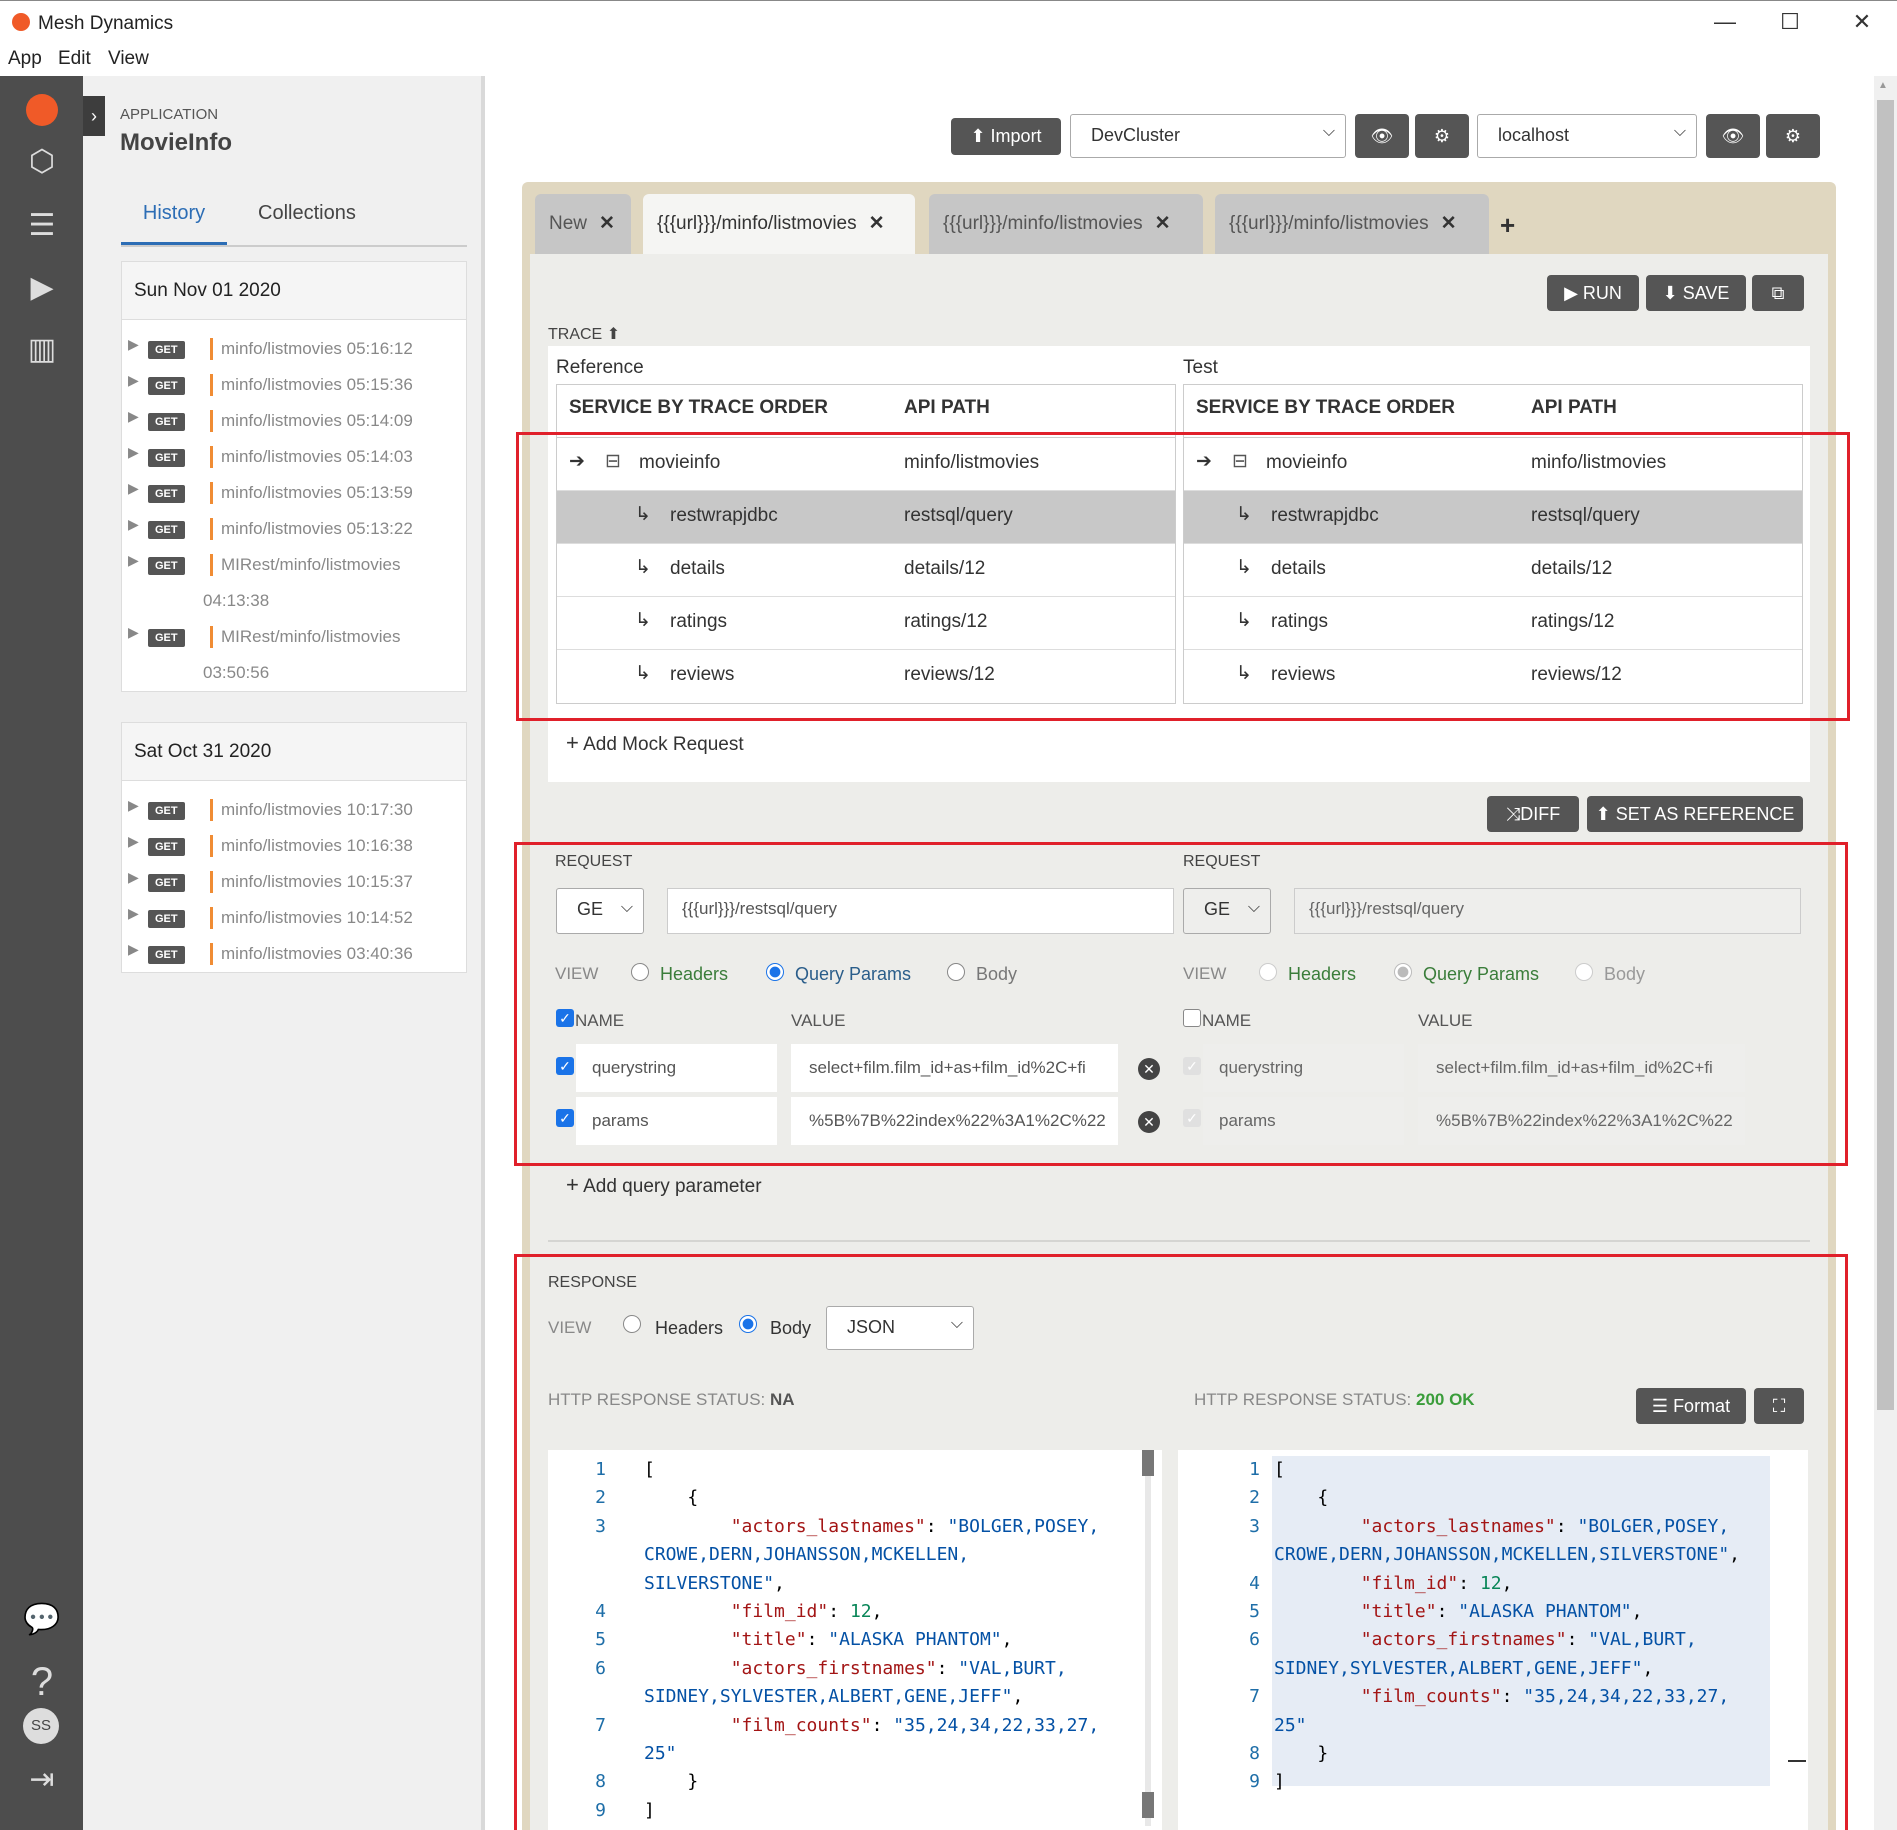  Describe the element at coordinates (42, 1620) in the screenshot. I see `chat-icon: 💬` at that location.